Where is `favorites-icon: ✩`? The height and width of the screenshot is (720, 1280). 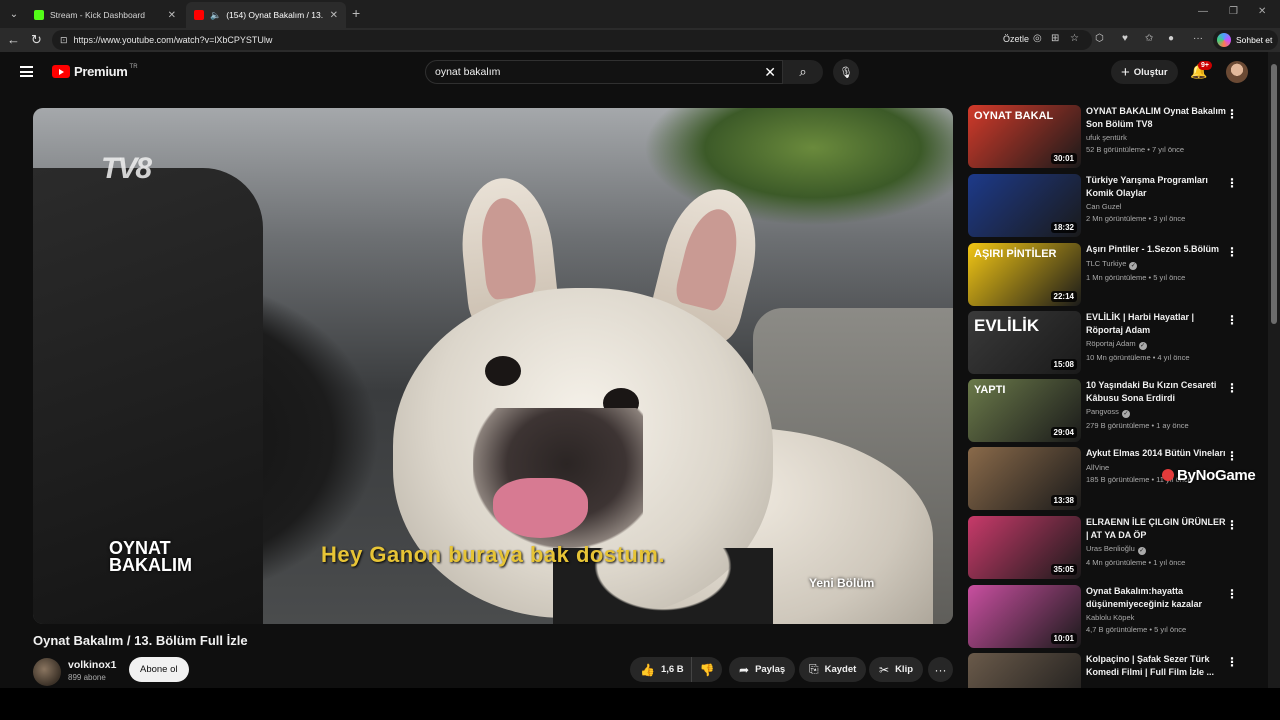 favorites-icon: ✩ is located at coordinates (1149, 38).